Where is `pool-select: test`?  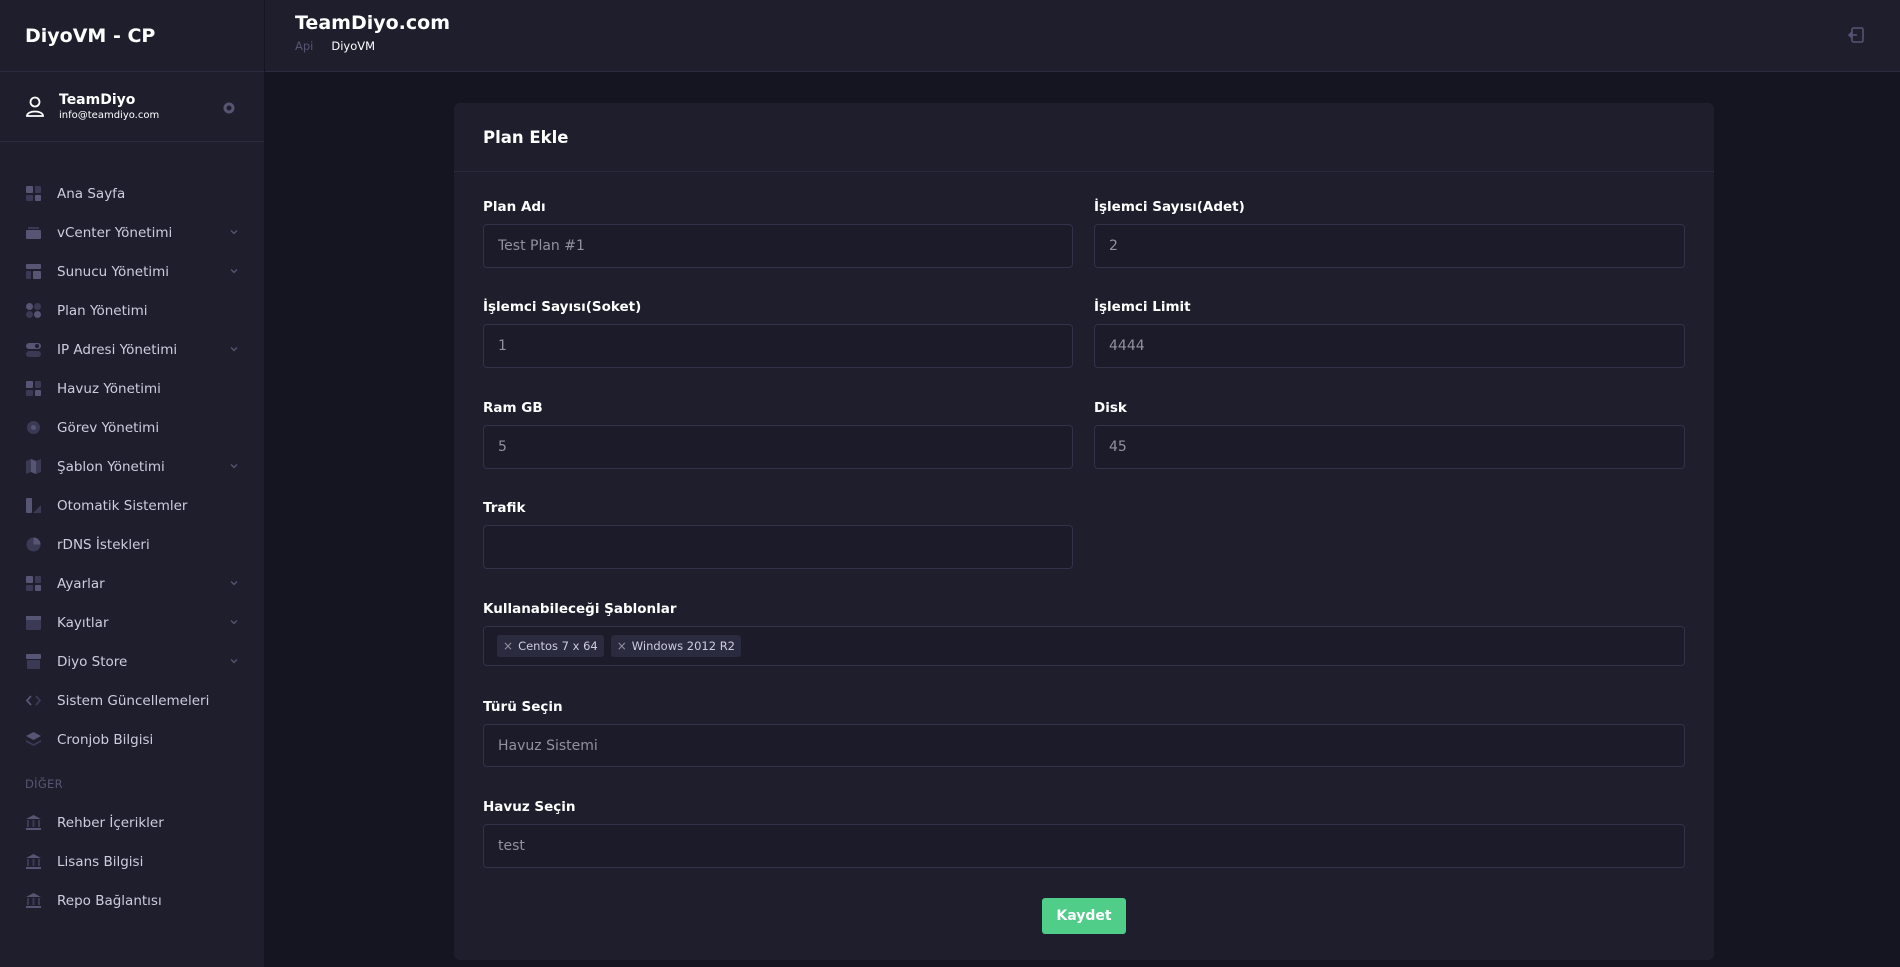
pool-select: test is located at coordinates (1084, 846).